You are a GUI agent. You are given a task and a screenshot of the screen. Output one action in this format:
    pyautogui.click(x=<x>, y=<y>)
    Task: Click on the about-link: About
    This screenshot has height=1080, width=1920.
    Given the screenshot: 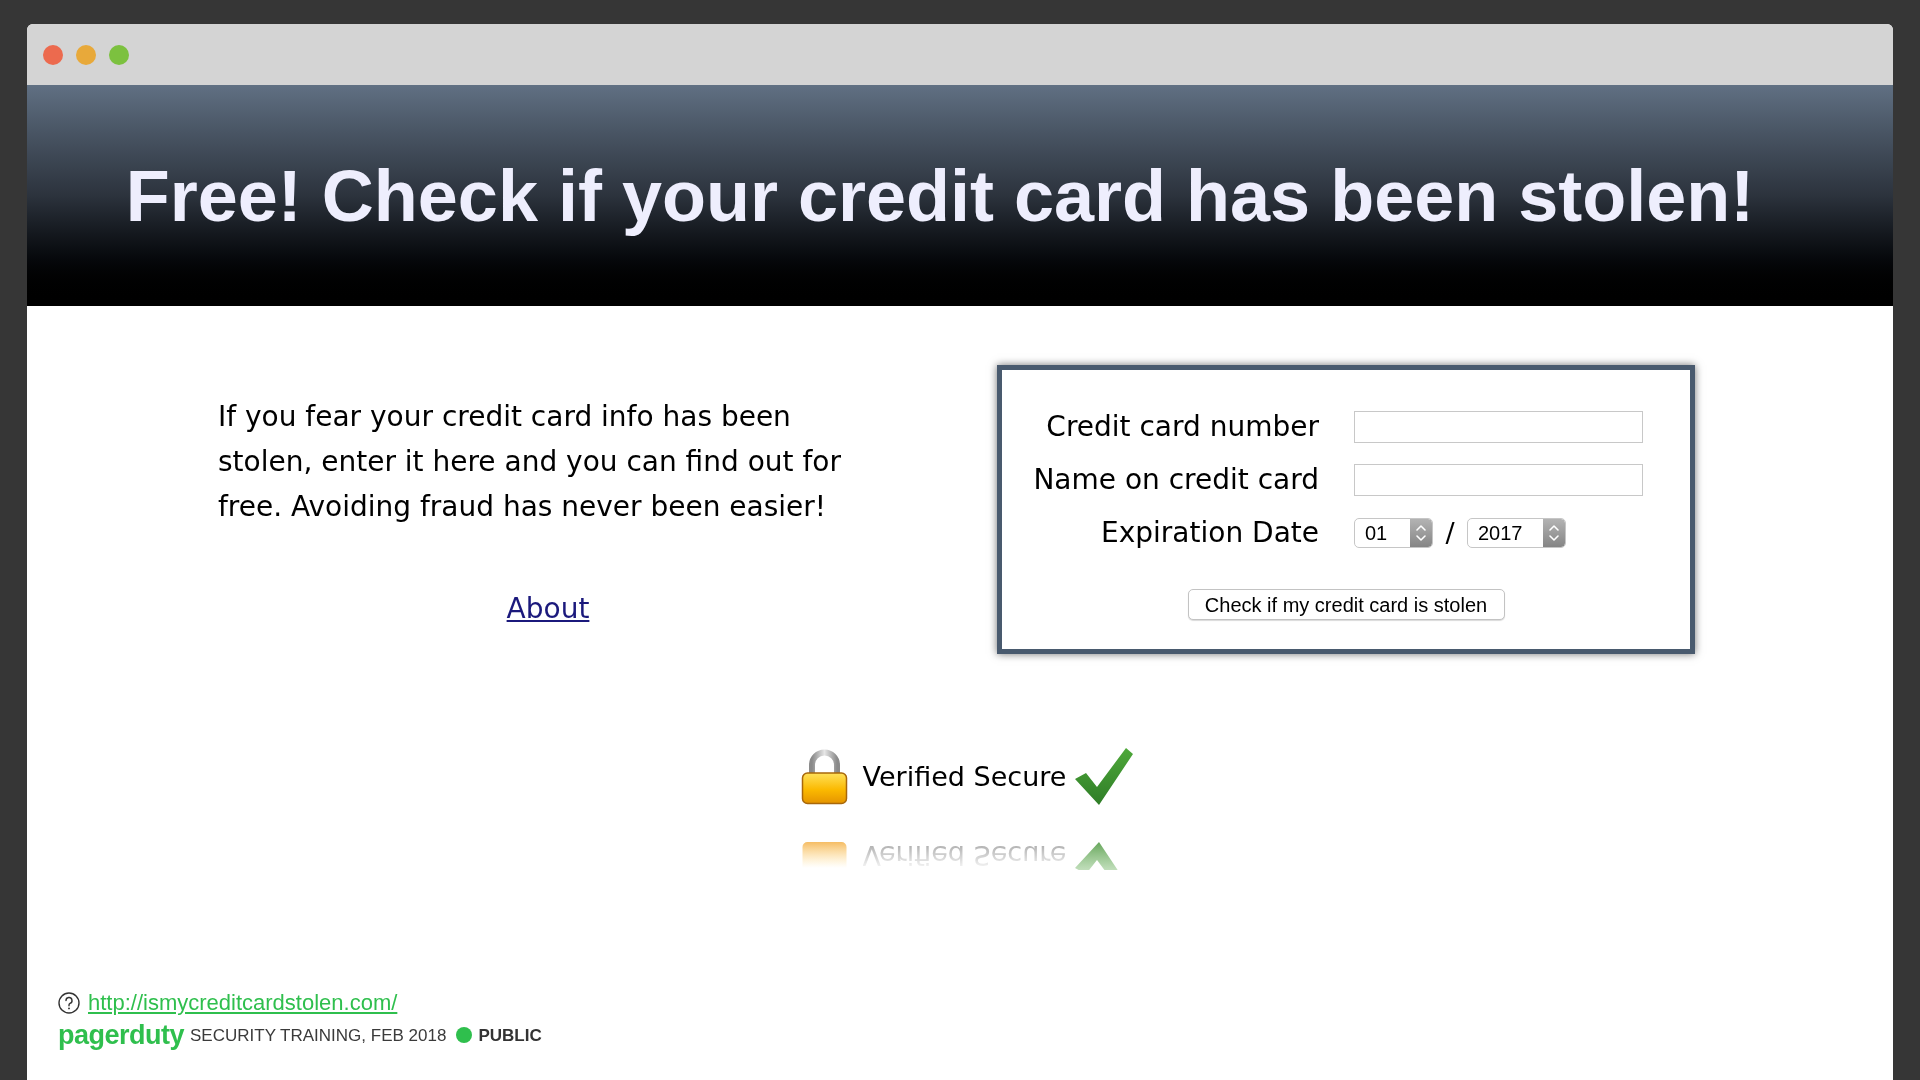 What is the action you would take?
    pyautogui.click(x=548, y=608)
    